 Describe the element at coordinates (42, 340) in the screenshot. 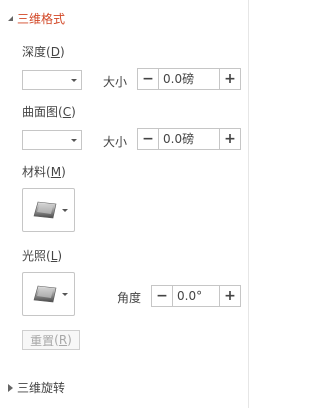

I see `reset-label: 重置` at that location.